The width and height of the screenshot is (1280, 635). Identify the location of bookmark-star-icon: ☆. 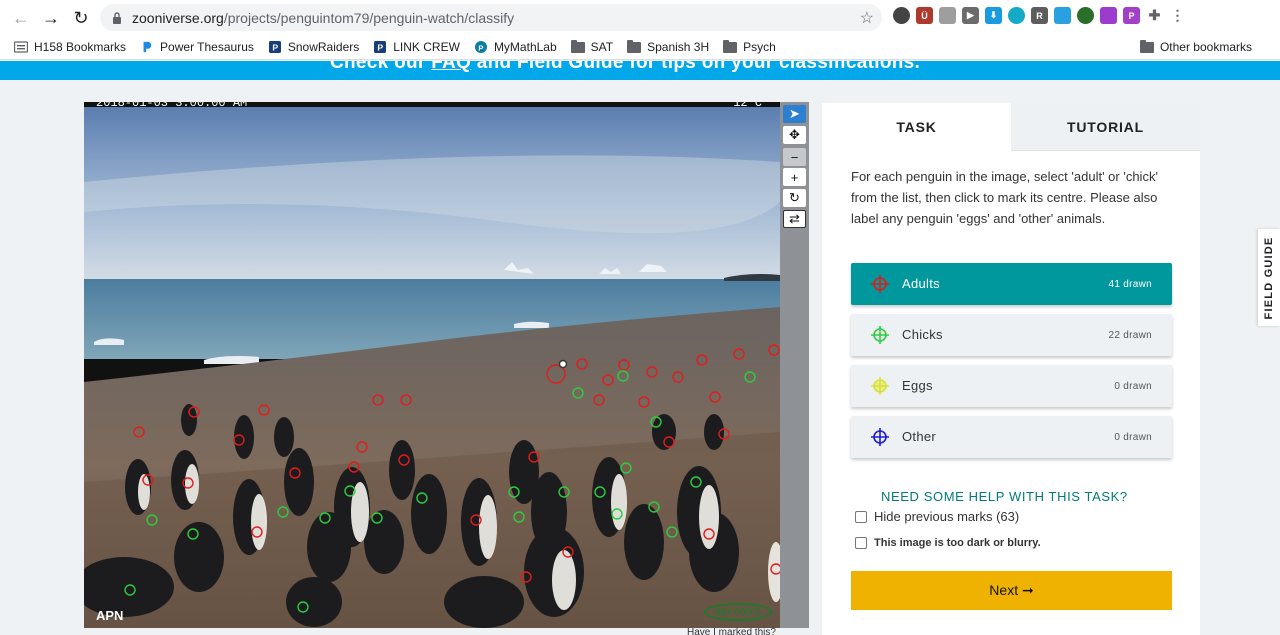
(867, 18).